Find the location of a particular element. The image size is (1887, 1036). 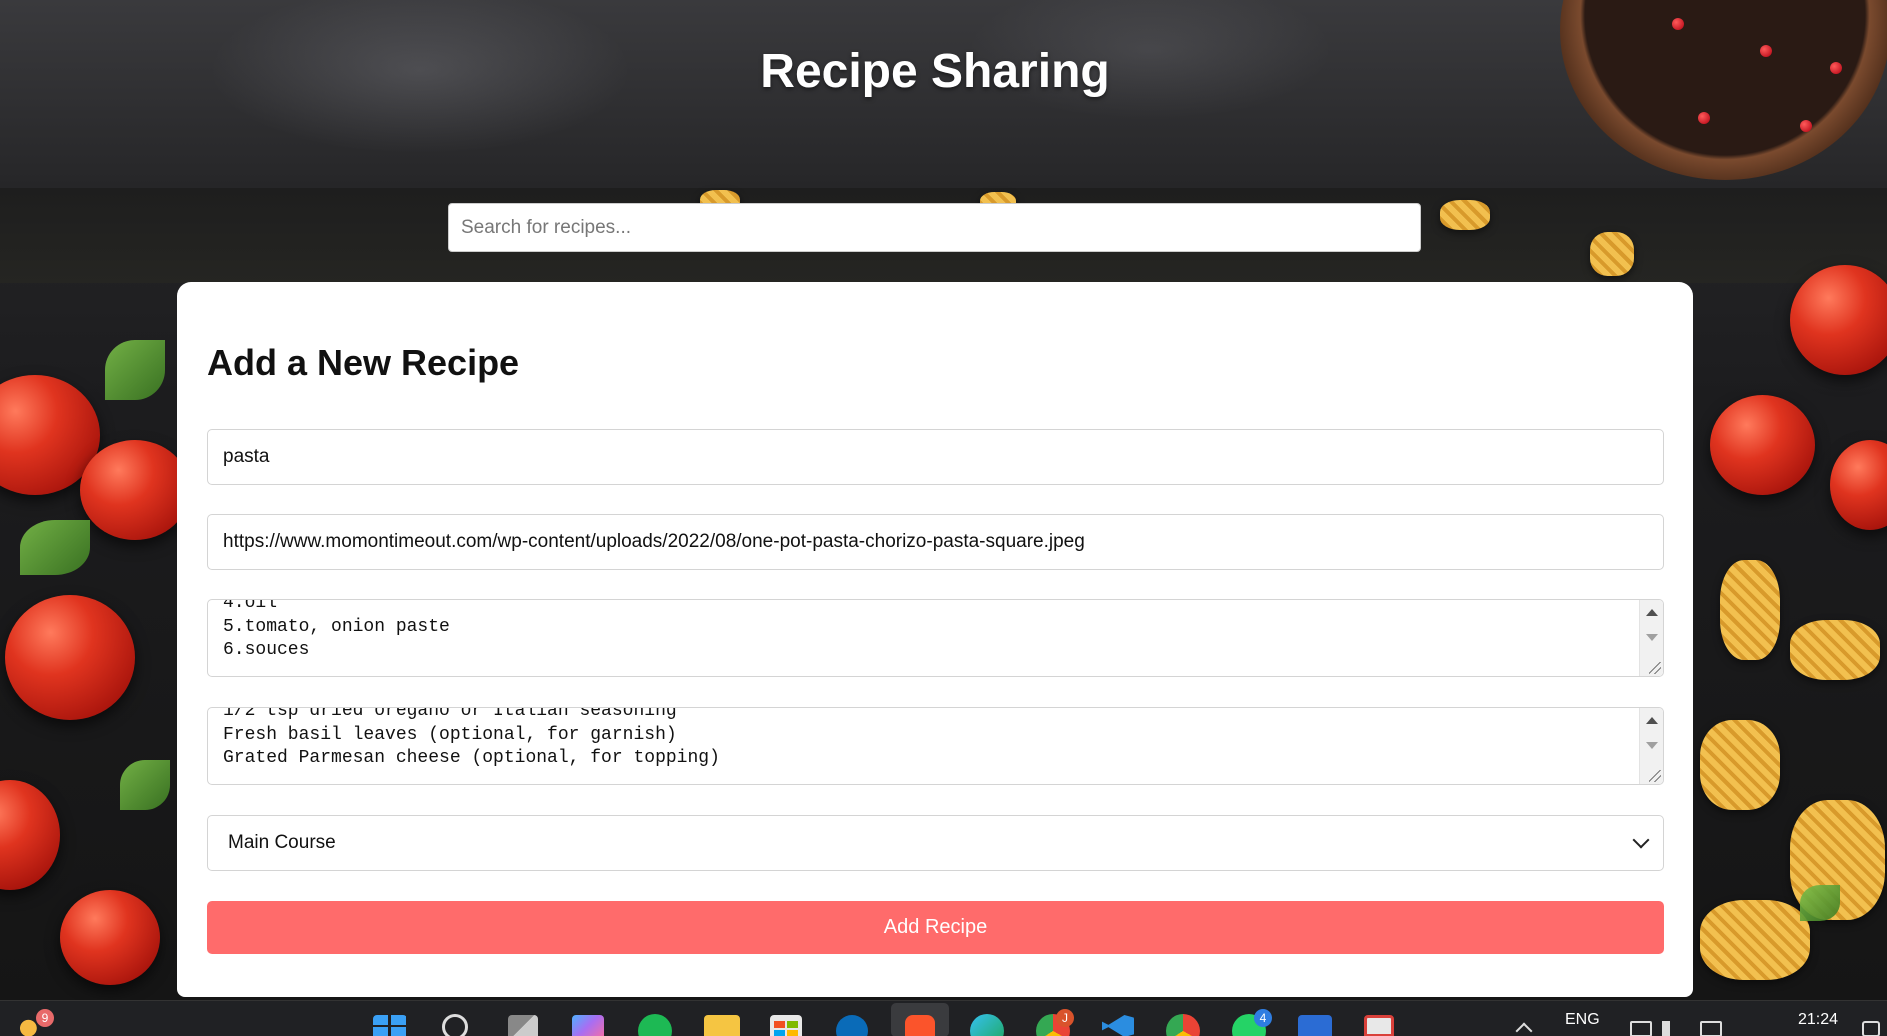

chrome-profile-badge: J is located at coordinates (1065, 1018).